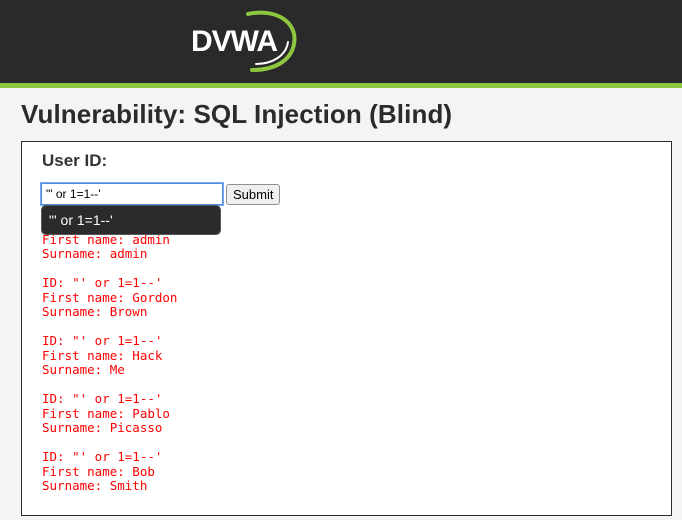 The height and width of the screenshot is (520, 682). Describe the element at coordinates (102, 355) in the screenshot. I see `result-first-name: First name: Hack` at that location.